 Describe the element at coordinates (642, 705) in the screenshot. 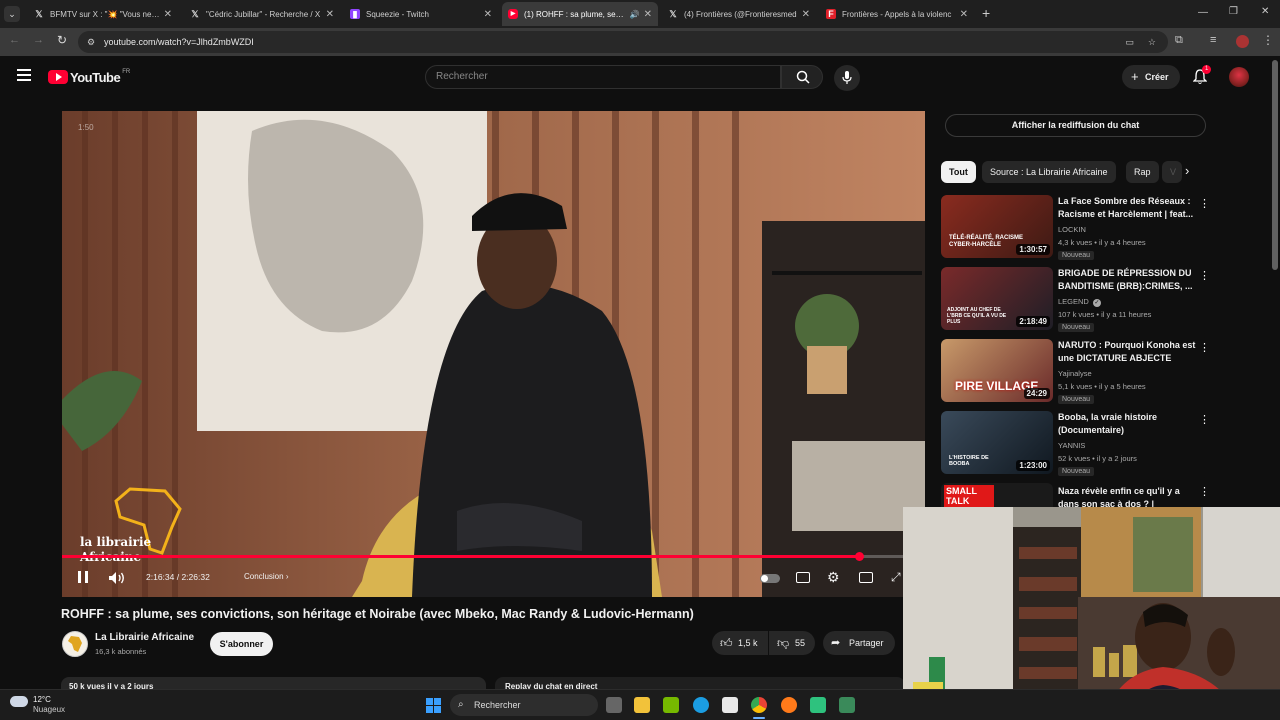

I see `file-explorer-icon` at that location.